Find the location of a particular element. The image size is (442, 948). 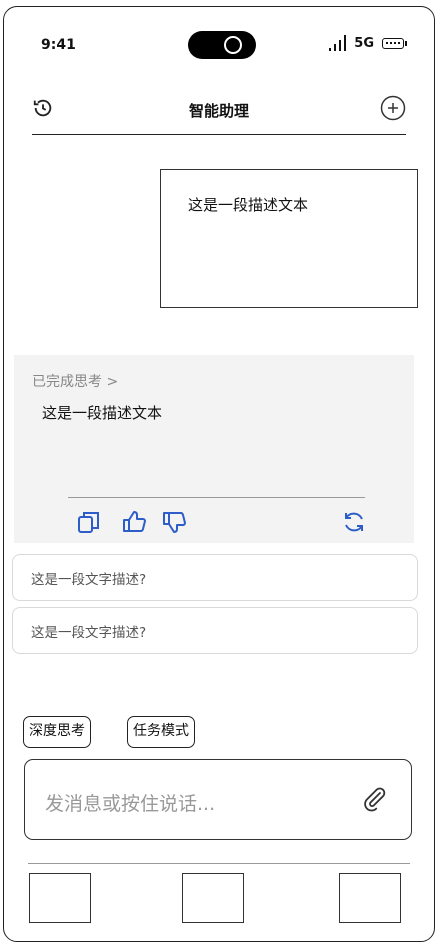

camera-icon is located at coordinates (233, 45).